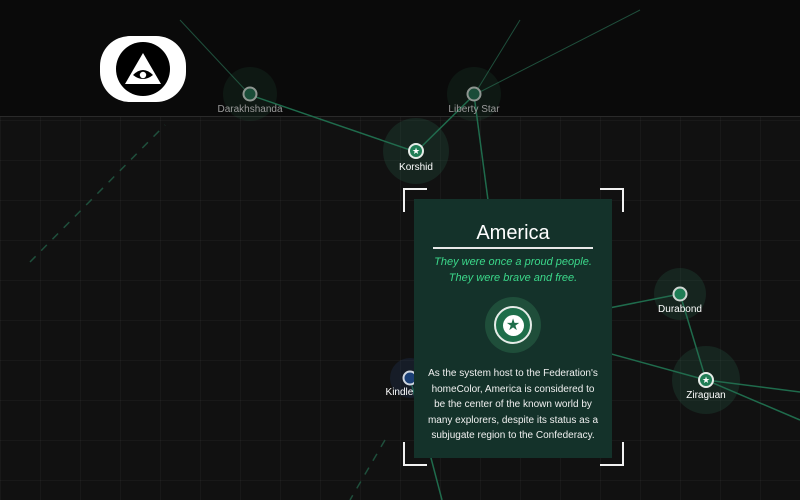 The image size is (800, 500). I want to click on system-label: Durabond, so click(680, 309).